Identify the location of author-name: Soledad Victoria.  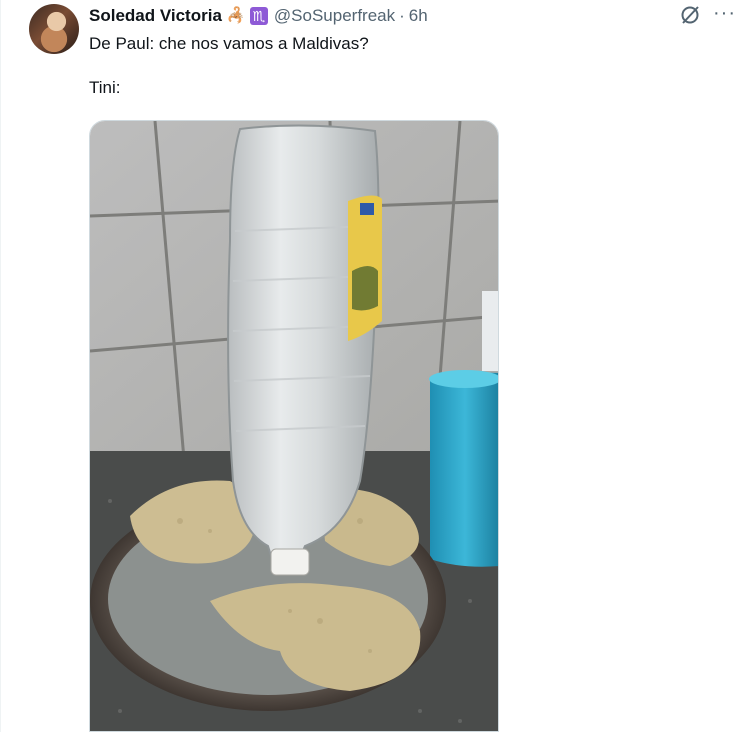
(155, 16).